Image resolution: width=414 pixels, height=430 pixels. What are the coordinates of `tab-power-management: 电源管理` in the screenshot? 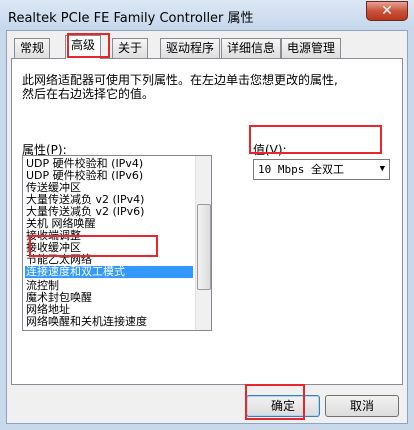 It's located at (311, 48).